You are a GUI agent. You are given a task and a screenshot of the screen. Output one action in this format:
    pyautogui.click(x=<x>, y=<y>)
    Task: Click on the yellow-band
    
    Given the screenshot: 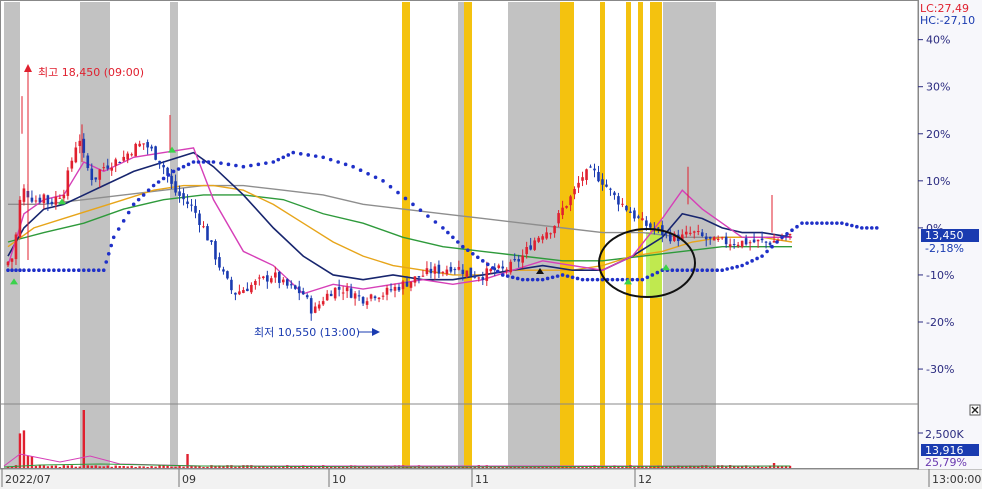 What is the action you would take?
    pyautogui.click(x=602, y=235)
    